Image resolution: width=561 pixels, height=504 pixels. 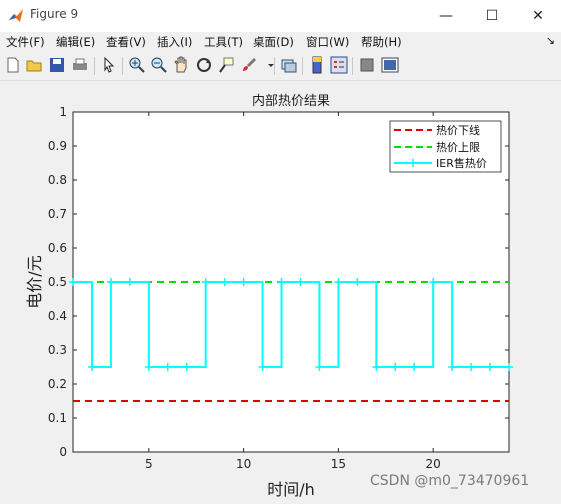 What do you see at coordinates (461, 163) in the screenshot?
I see `legend-label-ier: IER售热价` at bounding box center [461, 163].